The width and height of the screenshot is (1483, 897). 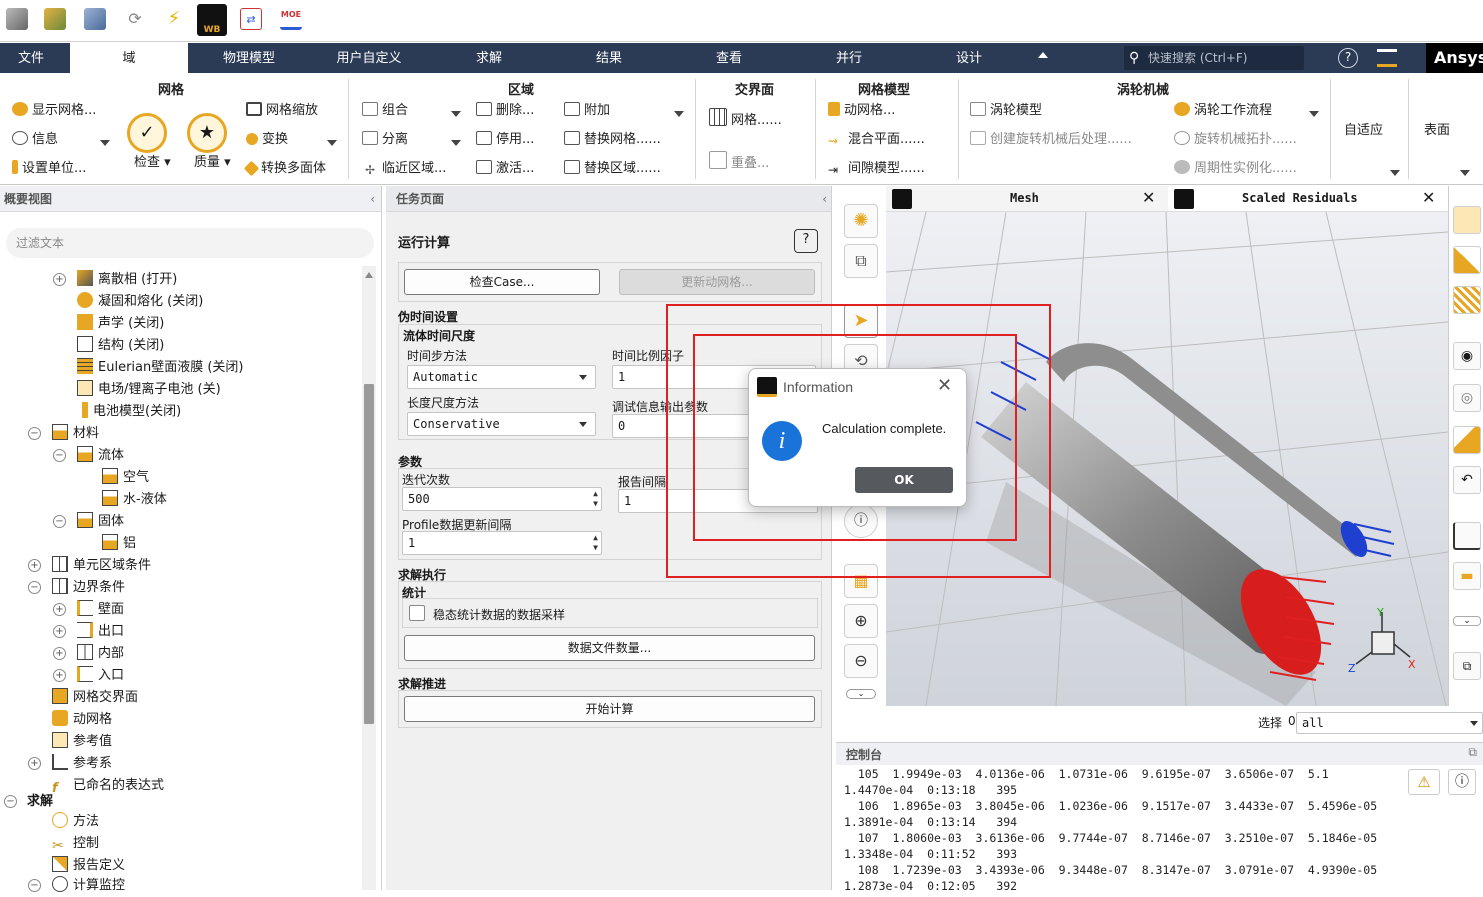 I want to click on quality-button: 质量 ▾, so click(x=212, y=163).